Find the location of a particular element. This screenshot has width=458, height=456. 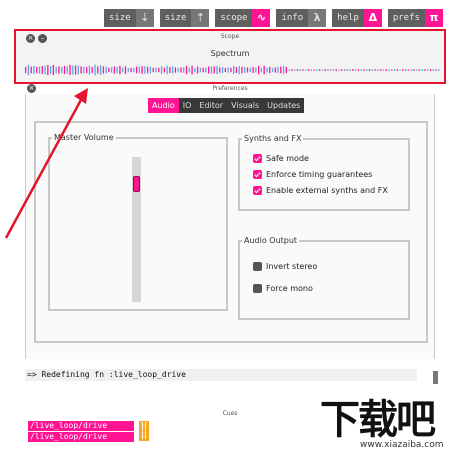

lambda-icon: λ is located at coordinates (317, 18).